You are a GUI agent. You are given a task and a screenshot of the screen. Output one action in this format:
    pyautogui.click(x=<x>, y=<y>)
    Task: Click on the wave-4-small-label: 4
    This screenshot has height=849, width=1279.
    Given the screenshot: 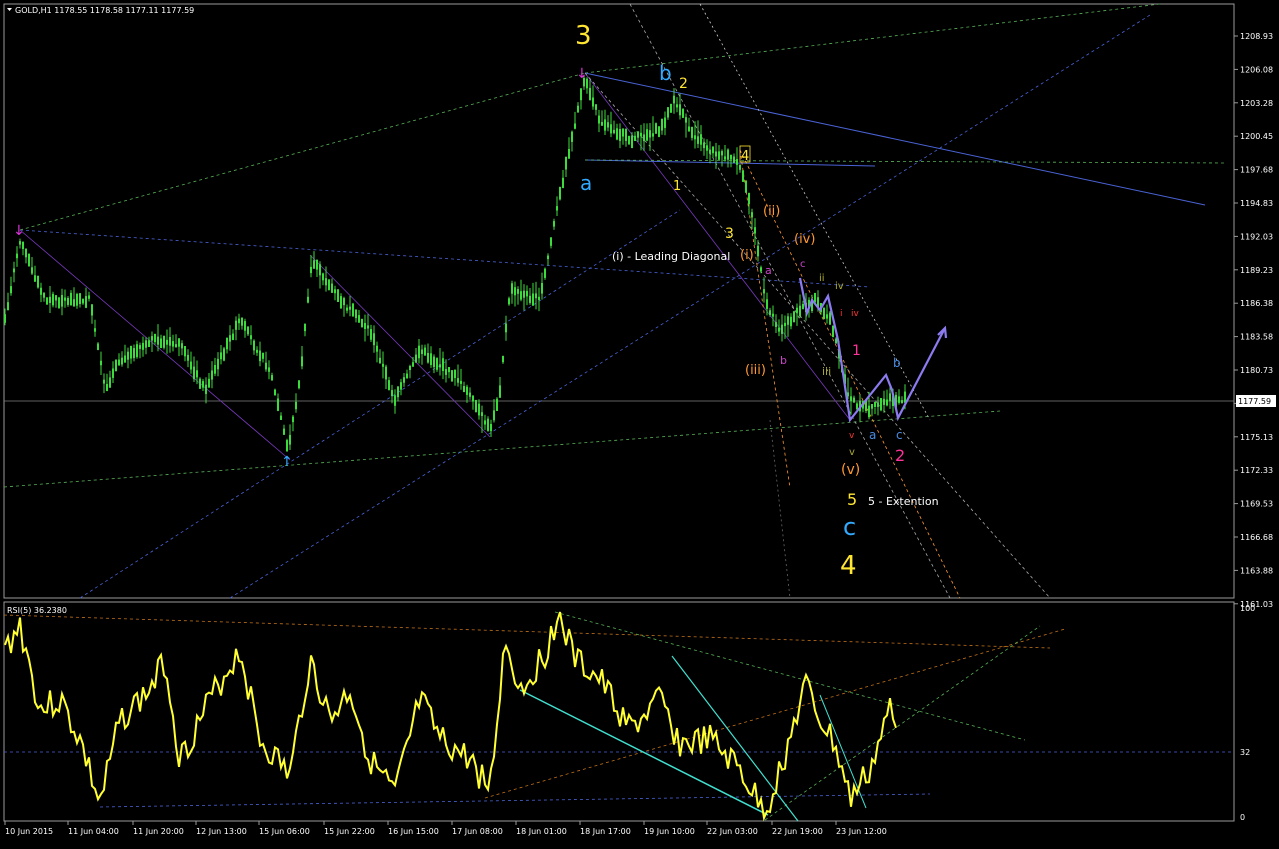 What is the action you would take?
    pyautogui.click(x=745, y=156)
    